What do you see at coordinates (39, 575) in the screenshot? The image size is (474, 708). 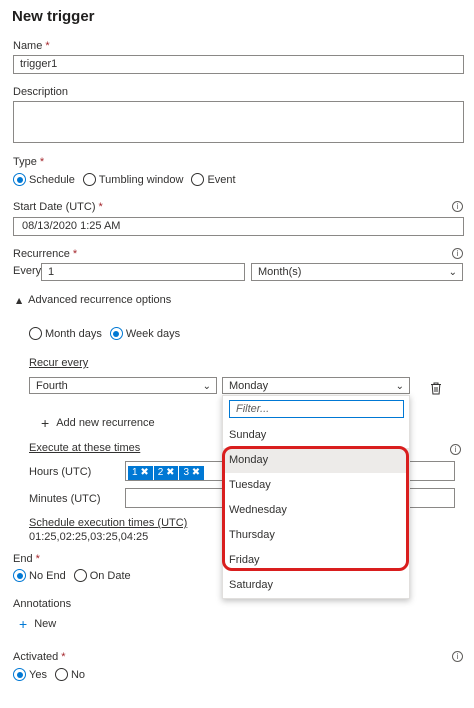 I see `end-noend-radio: No End` at bounding box center [39, 575].